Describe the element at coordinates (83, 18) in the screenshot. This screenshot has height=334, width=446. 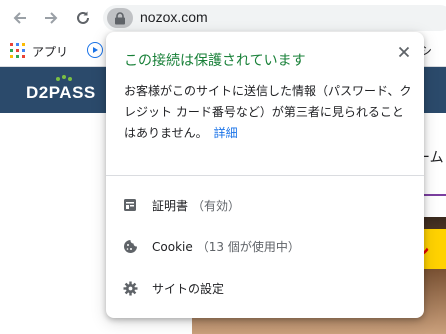
I see `reload-icon` at that location.